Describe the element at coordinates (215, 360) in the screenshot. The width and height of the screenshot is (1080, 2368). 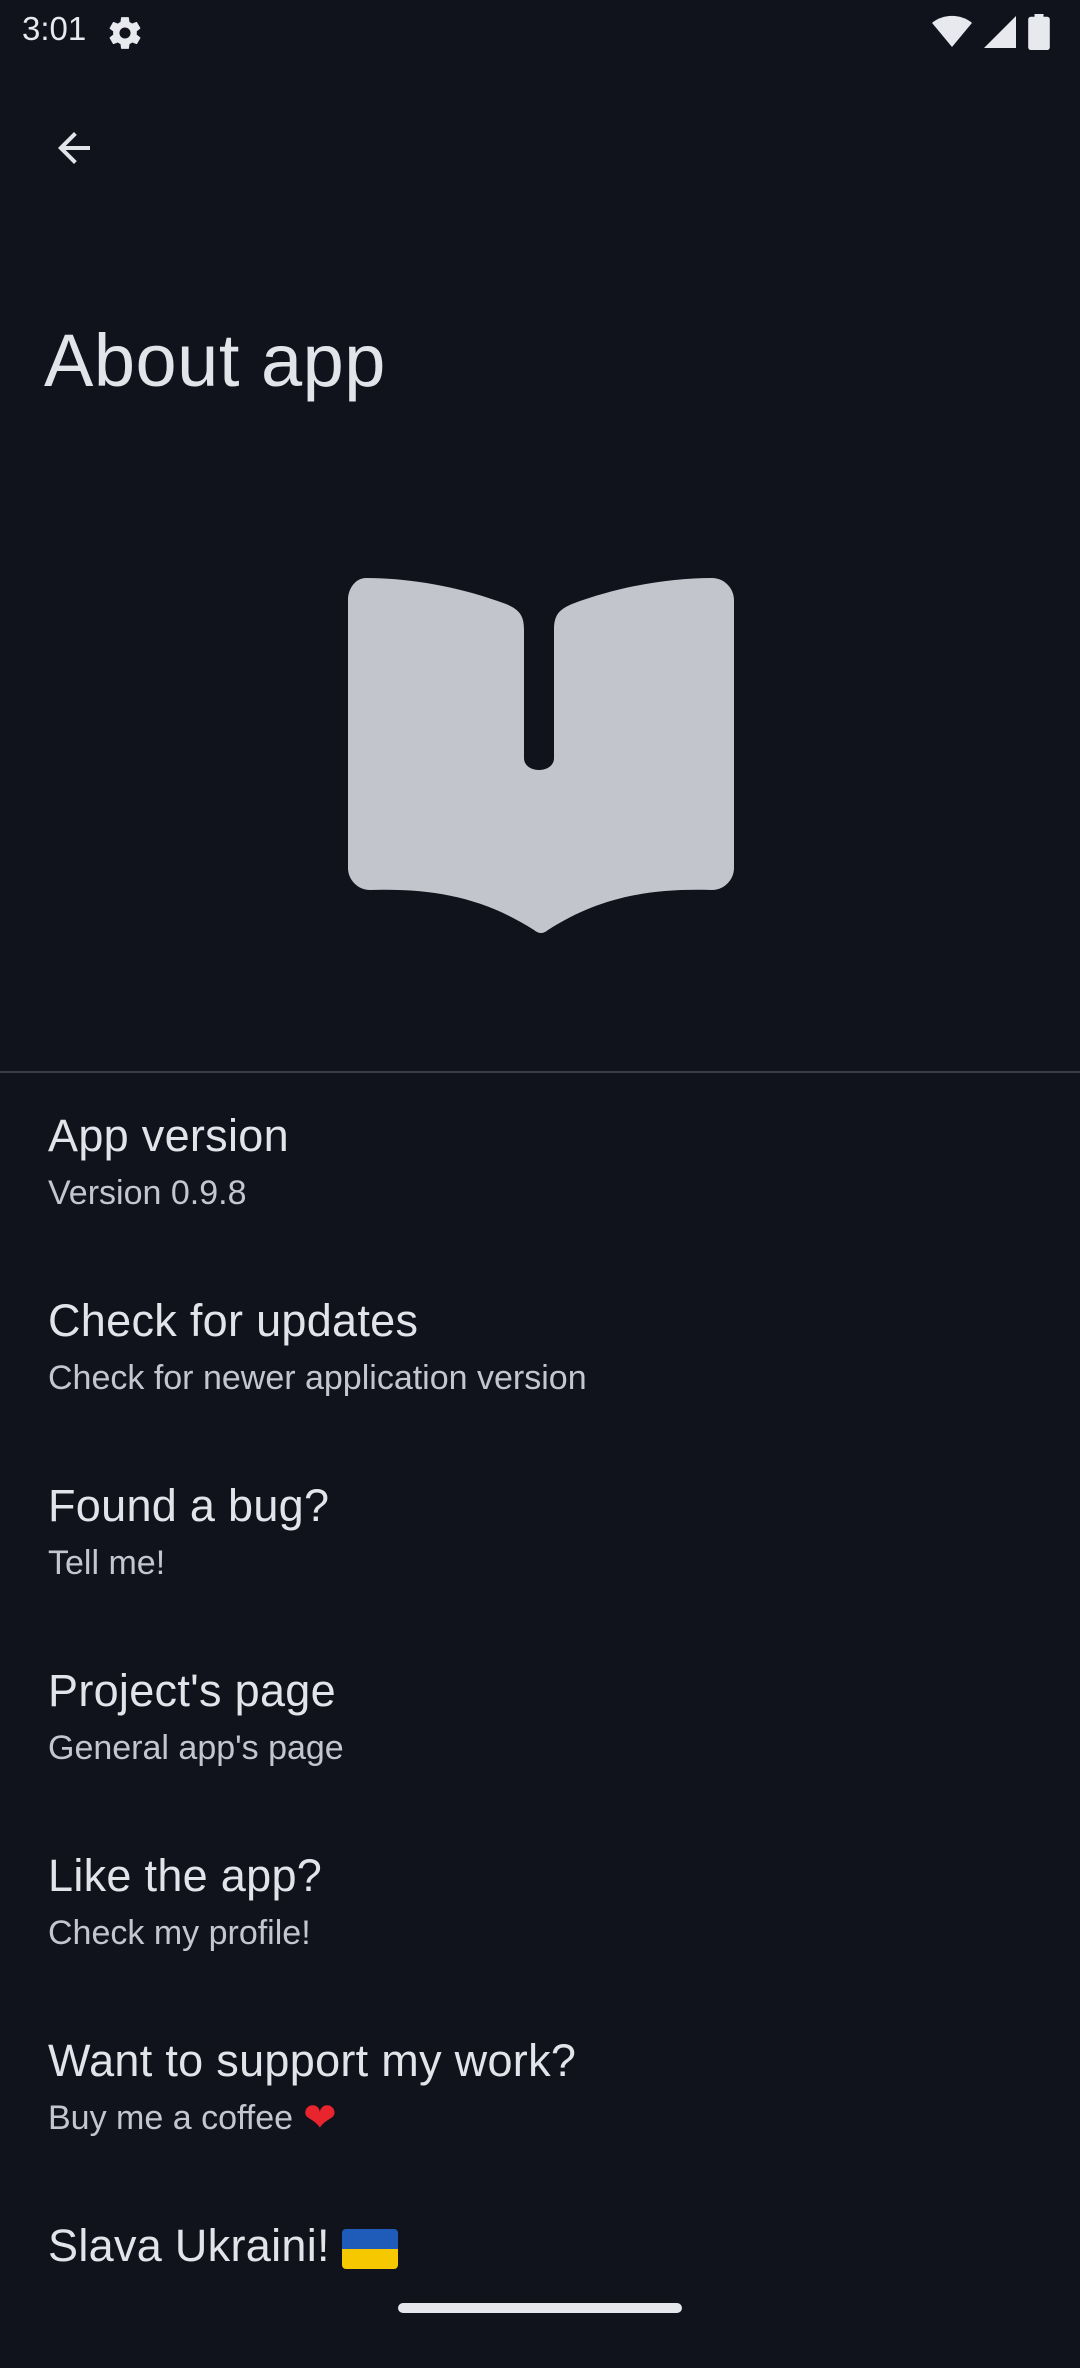
I see `page-title: About app` at that location.